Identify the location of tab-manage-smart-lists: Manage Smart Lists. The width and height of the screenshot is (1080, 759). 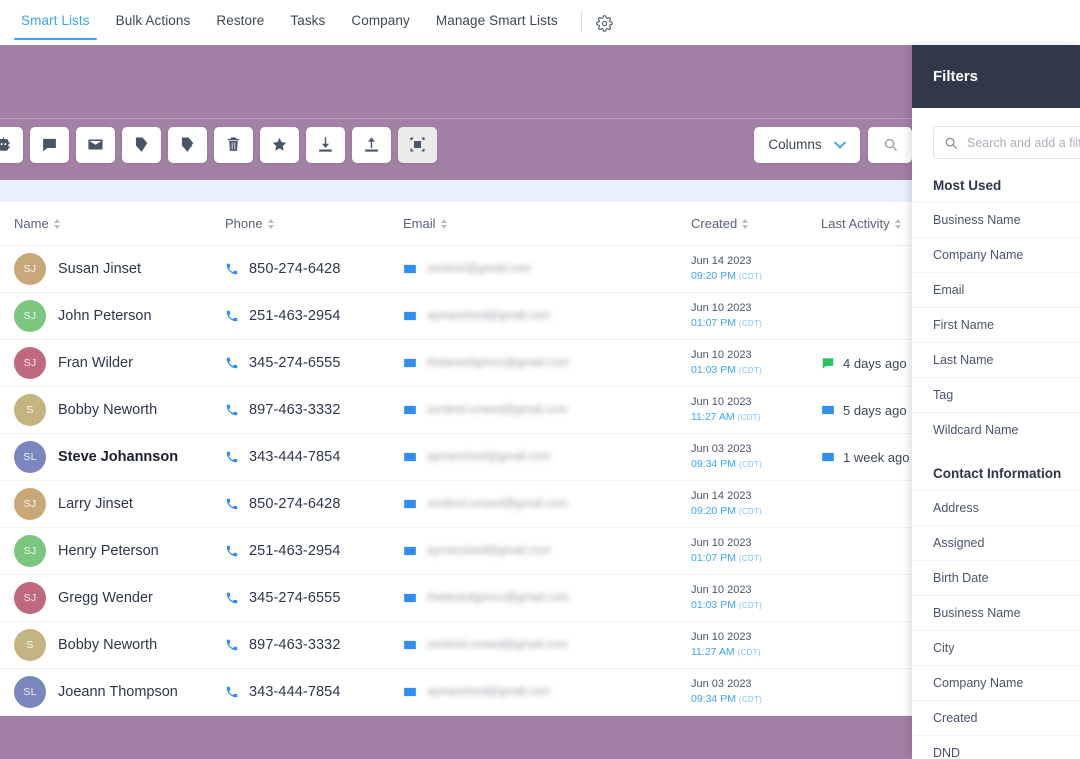
(497, 20).